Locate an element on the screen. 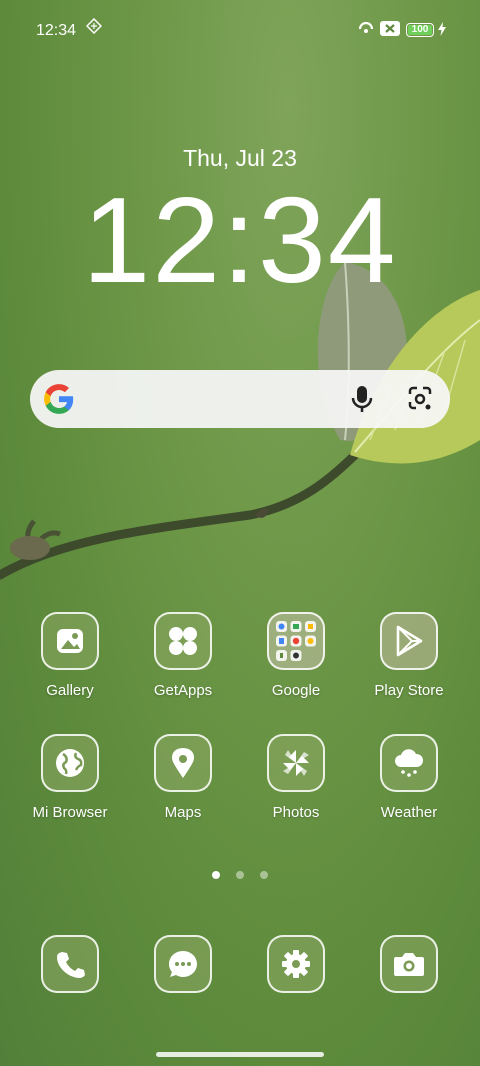  vpn-diamond-icon is located at coordinates (94, 28).